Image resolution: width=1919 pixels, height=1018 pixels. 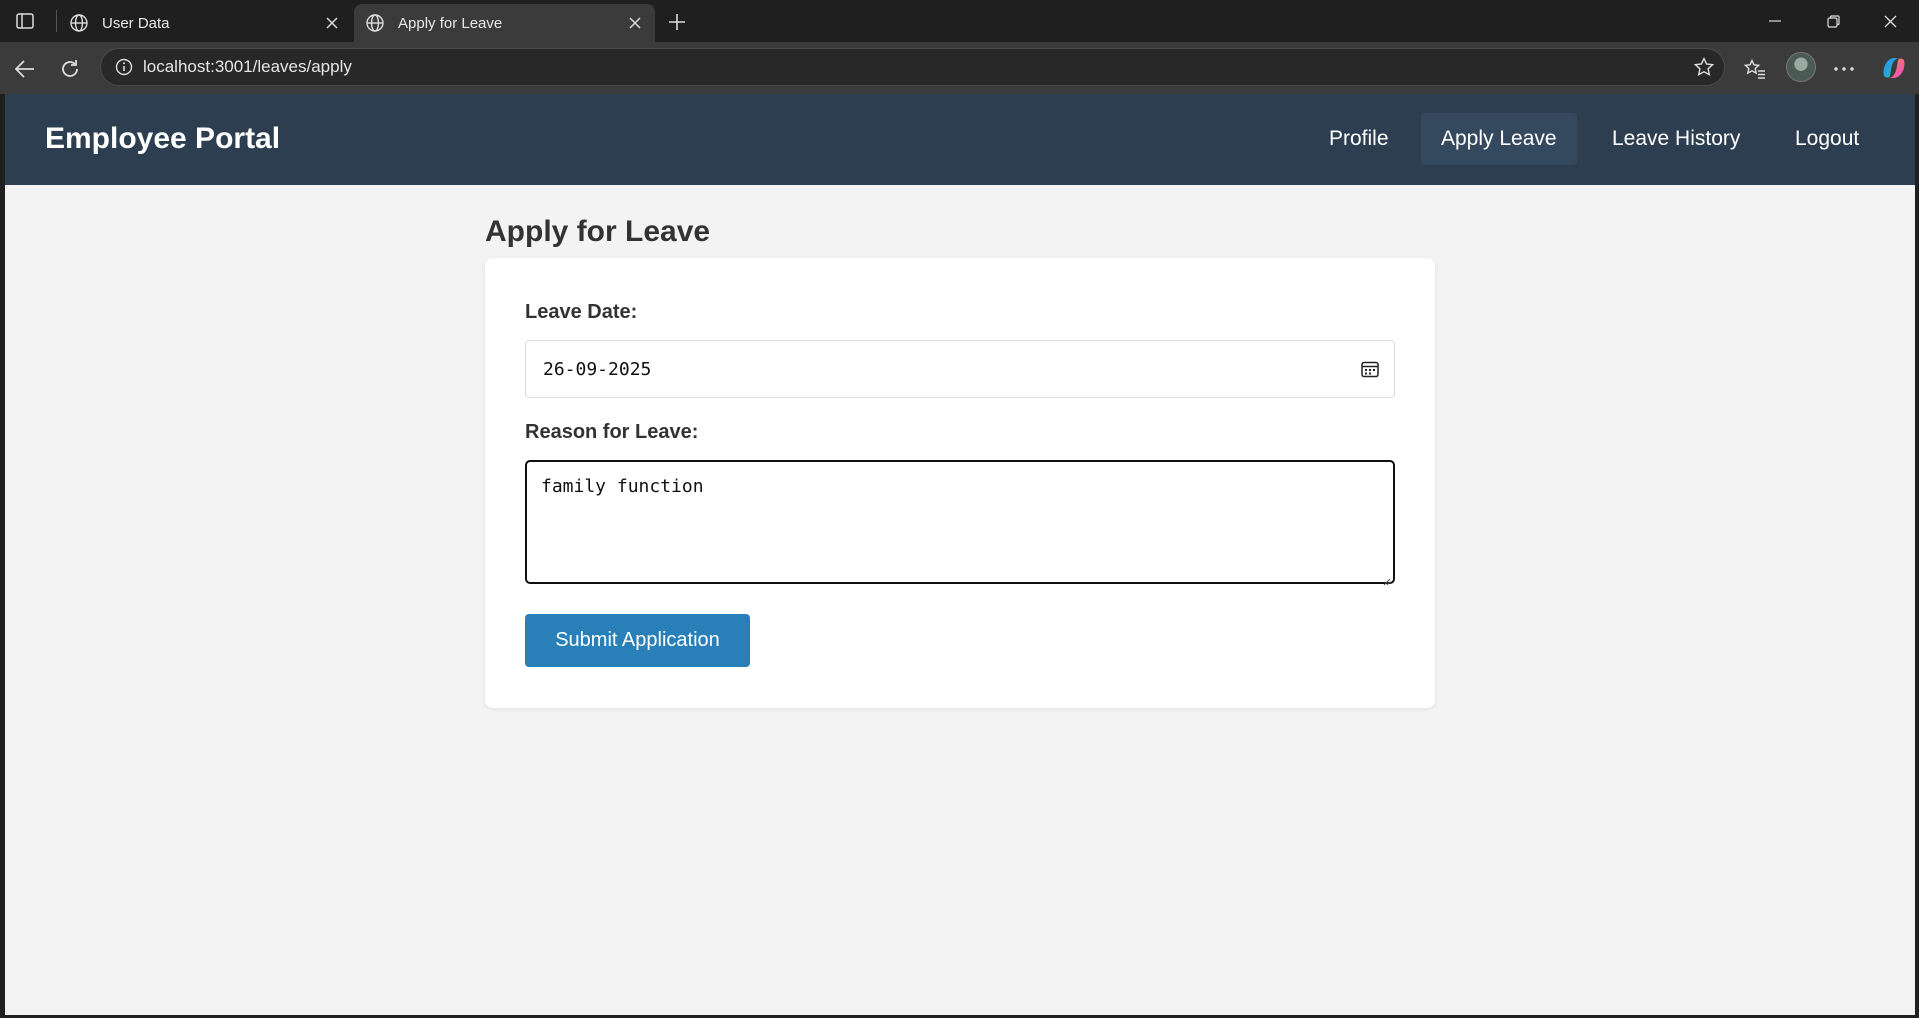 What do you see at coordinates (912, 67) in the screenshot?
I see `address-bar: localhost:3001/leaves/apply` at bounding box center [912, 67].